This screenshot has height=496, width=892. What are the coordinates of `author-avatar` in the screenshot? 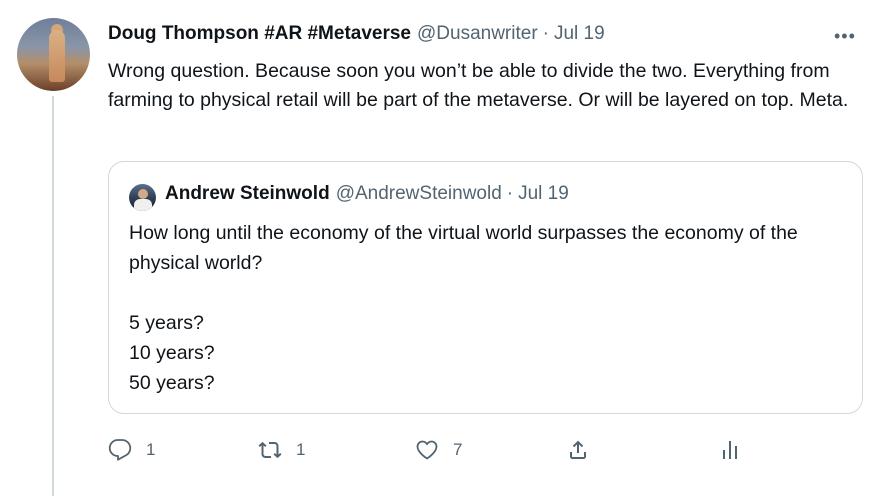 It's located at (53, 54).